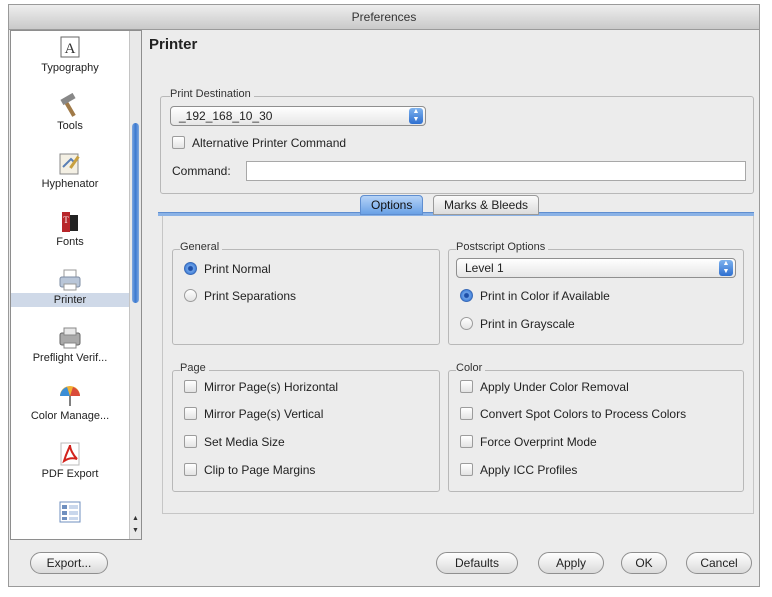  I want to click on tab-marks-bleeds: Marks & Bleeds, so click(486, 205).